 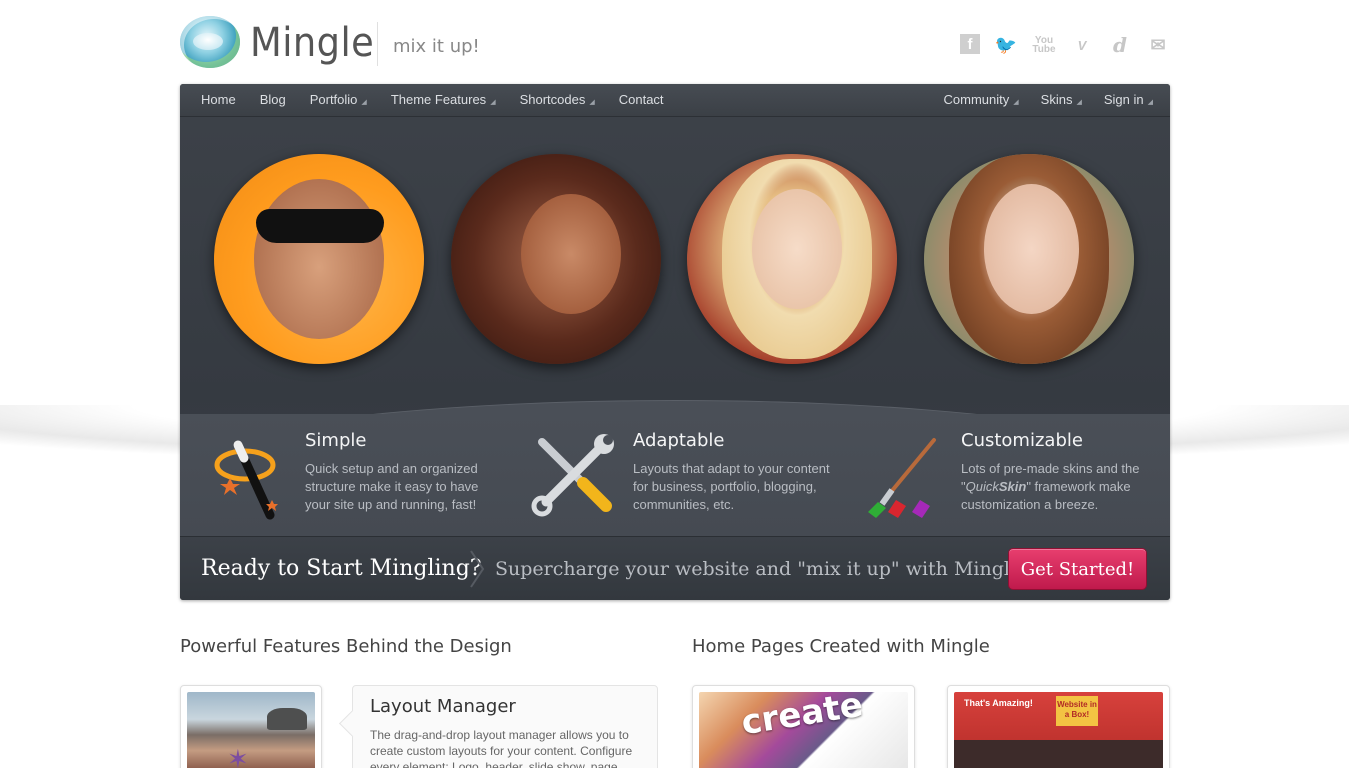 I want to click on nav-label: Contact, so click(x=641, y=99).